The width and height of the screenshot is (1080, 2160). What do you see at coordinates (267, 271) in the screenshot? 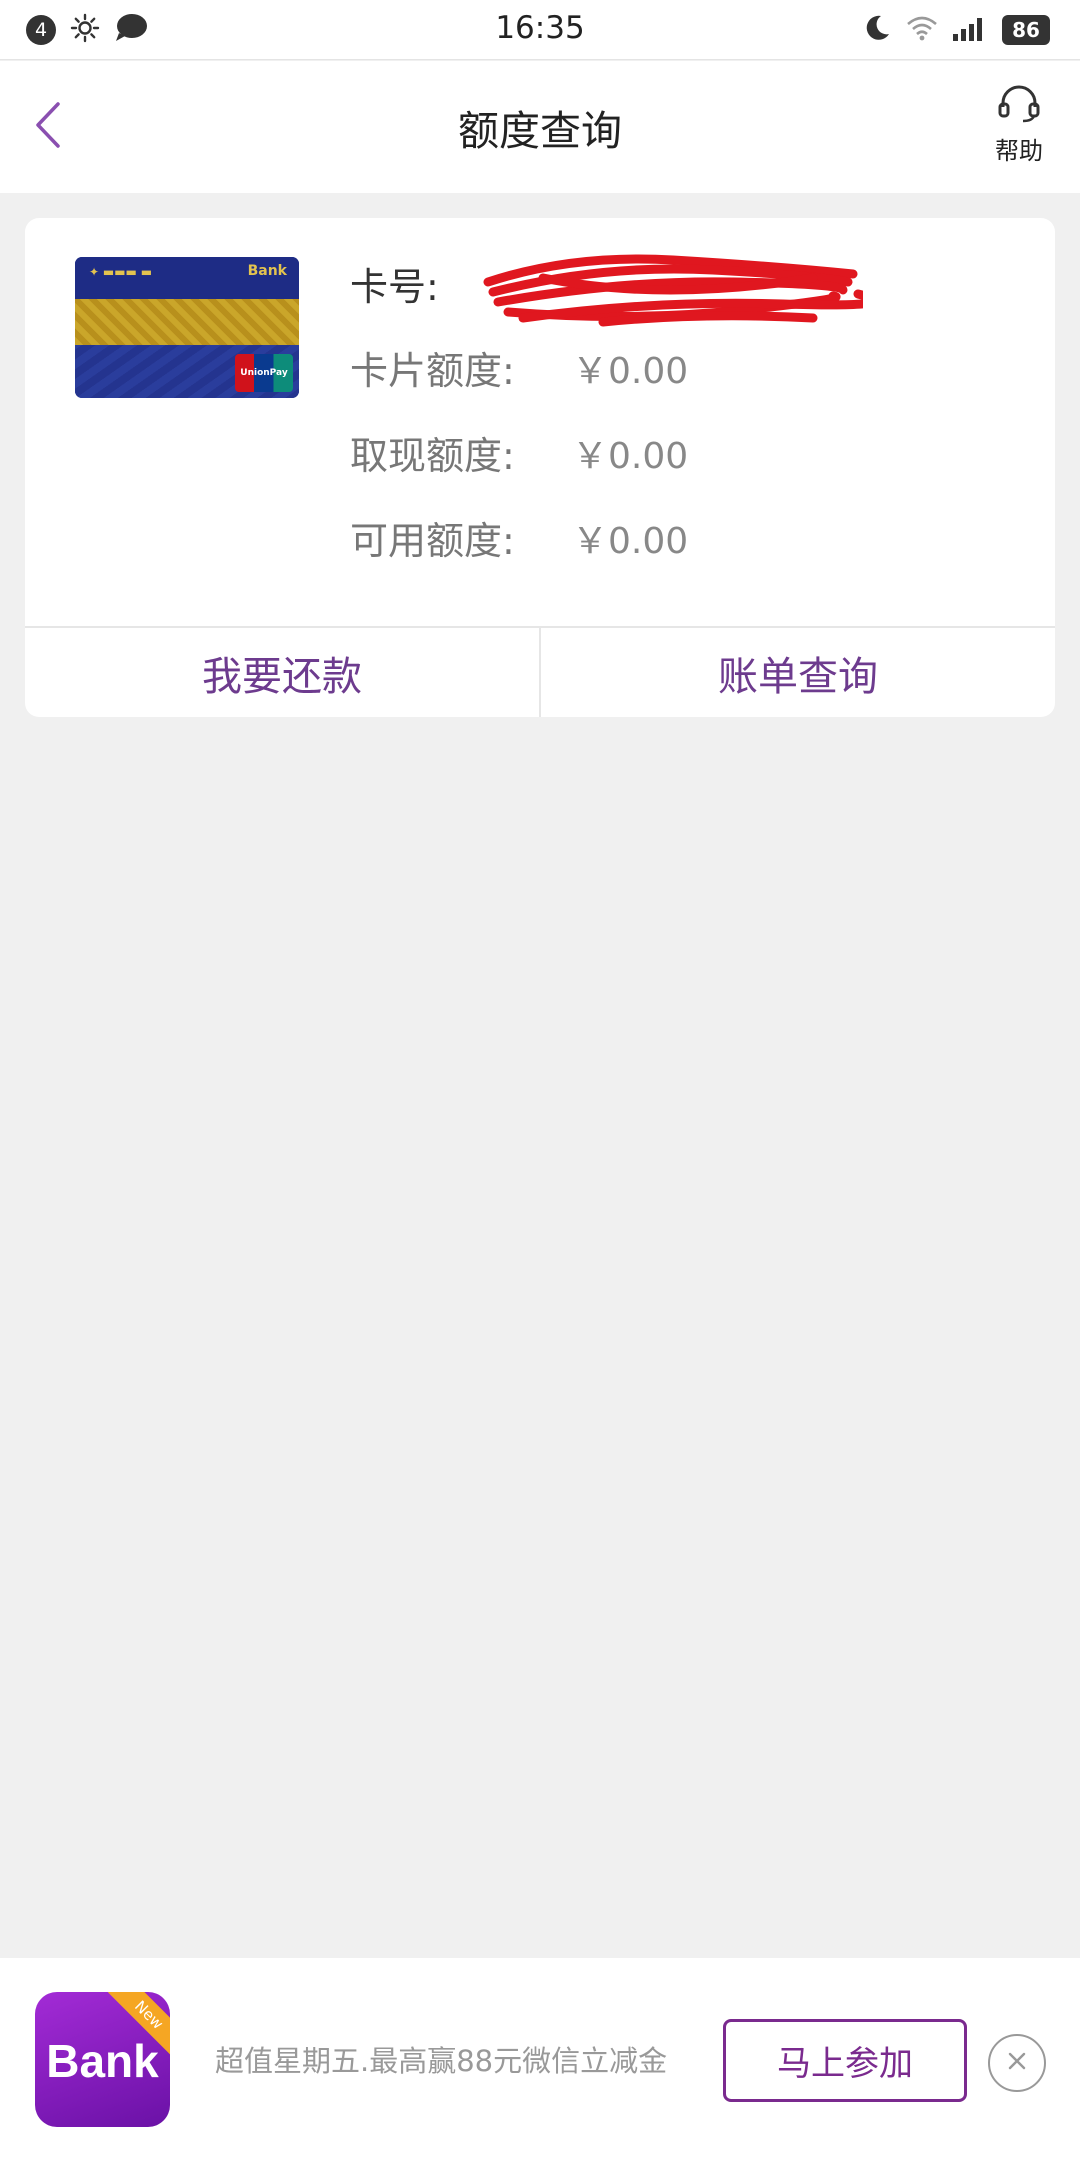
I see `card-bank-mark: Bank` at bounding box center [267, 271].